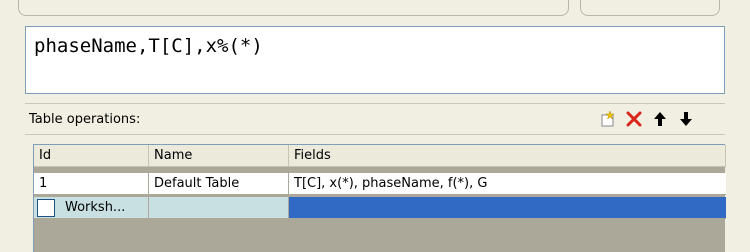 This screenshot has width=750, height=252. What do you see at coordinates (219, 184) in the screenshot?
I see `row-name-cell: Default Table` at bounding box center [219, 184].